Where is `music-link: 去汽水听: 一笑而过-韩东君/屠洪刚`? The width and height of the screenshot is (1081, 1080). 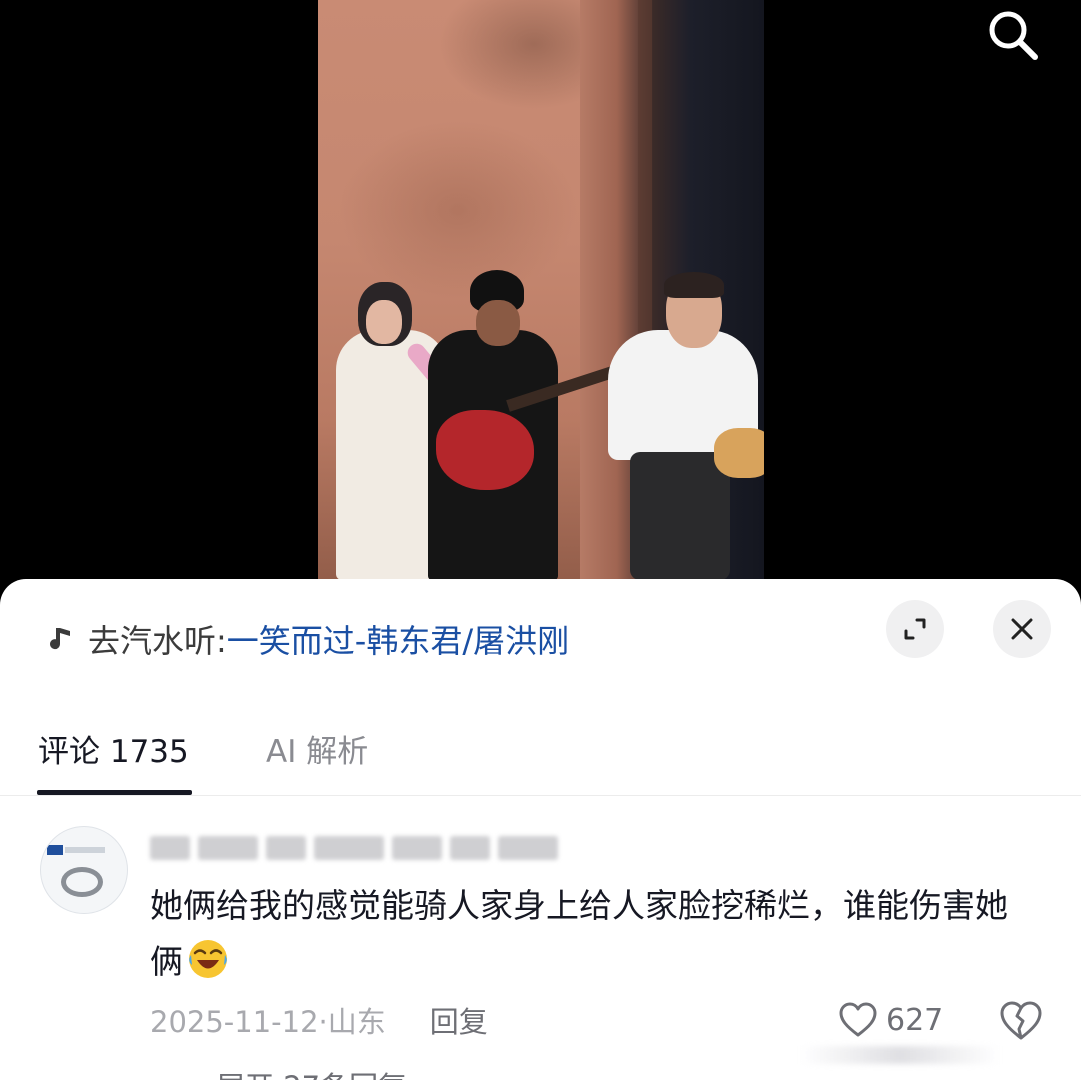
music-link: 去汽水听: 一笑而过-韩东君/屠洪刚 is located at coordinates (307, 639).